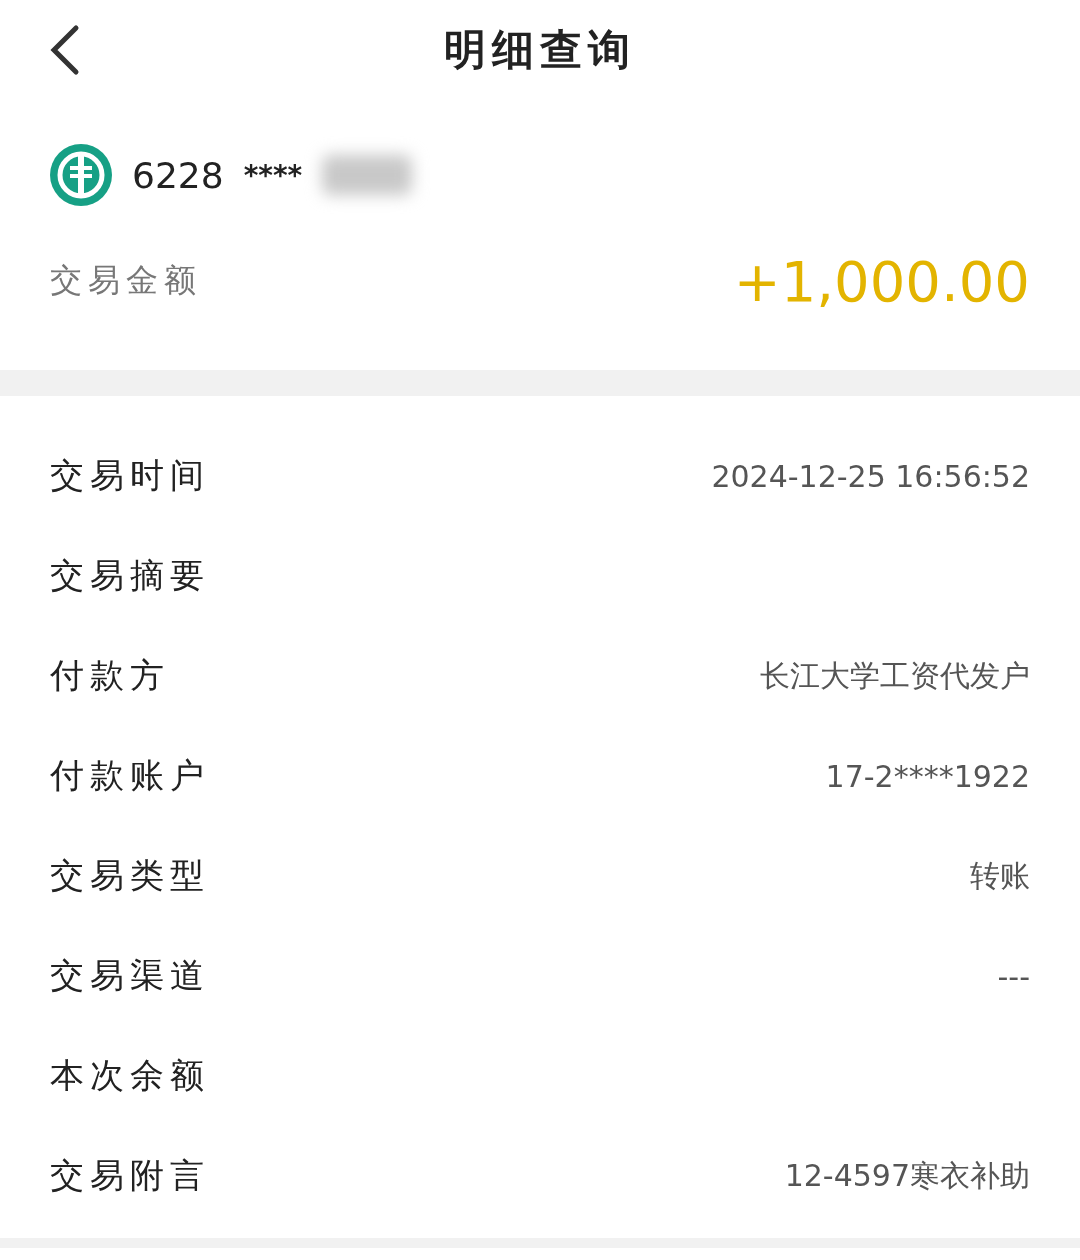 The width and height of the screenshot is (1080, 1260). Describe the element at coordinates (870, 476) in the screenshot. I see `detail-value: 2024-12-25 16:56:52` at that location.